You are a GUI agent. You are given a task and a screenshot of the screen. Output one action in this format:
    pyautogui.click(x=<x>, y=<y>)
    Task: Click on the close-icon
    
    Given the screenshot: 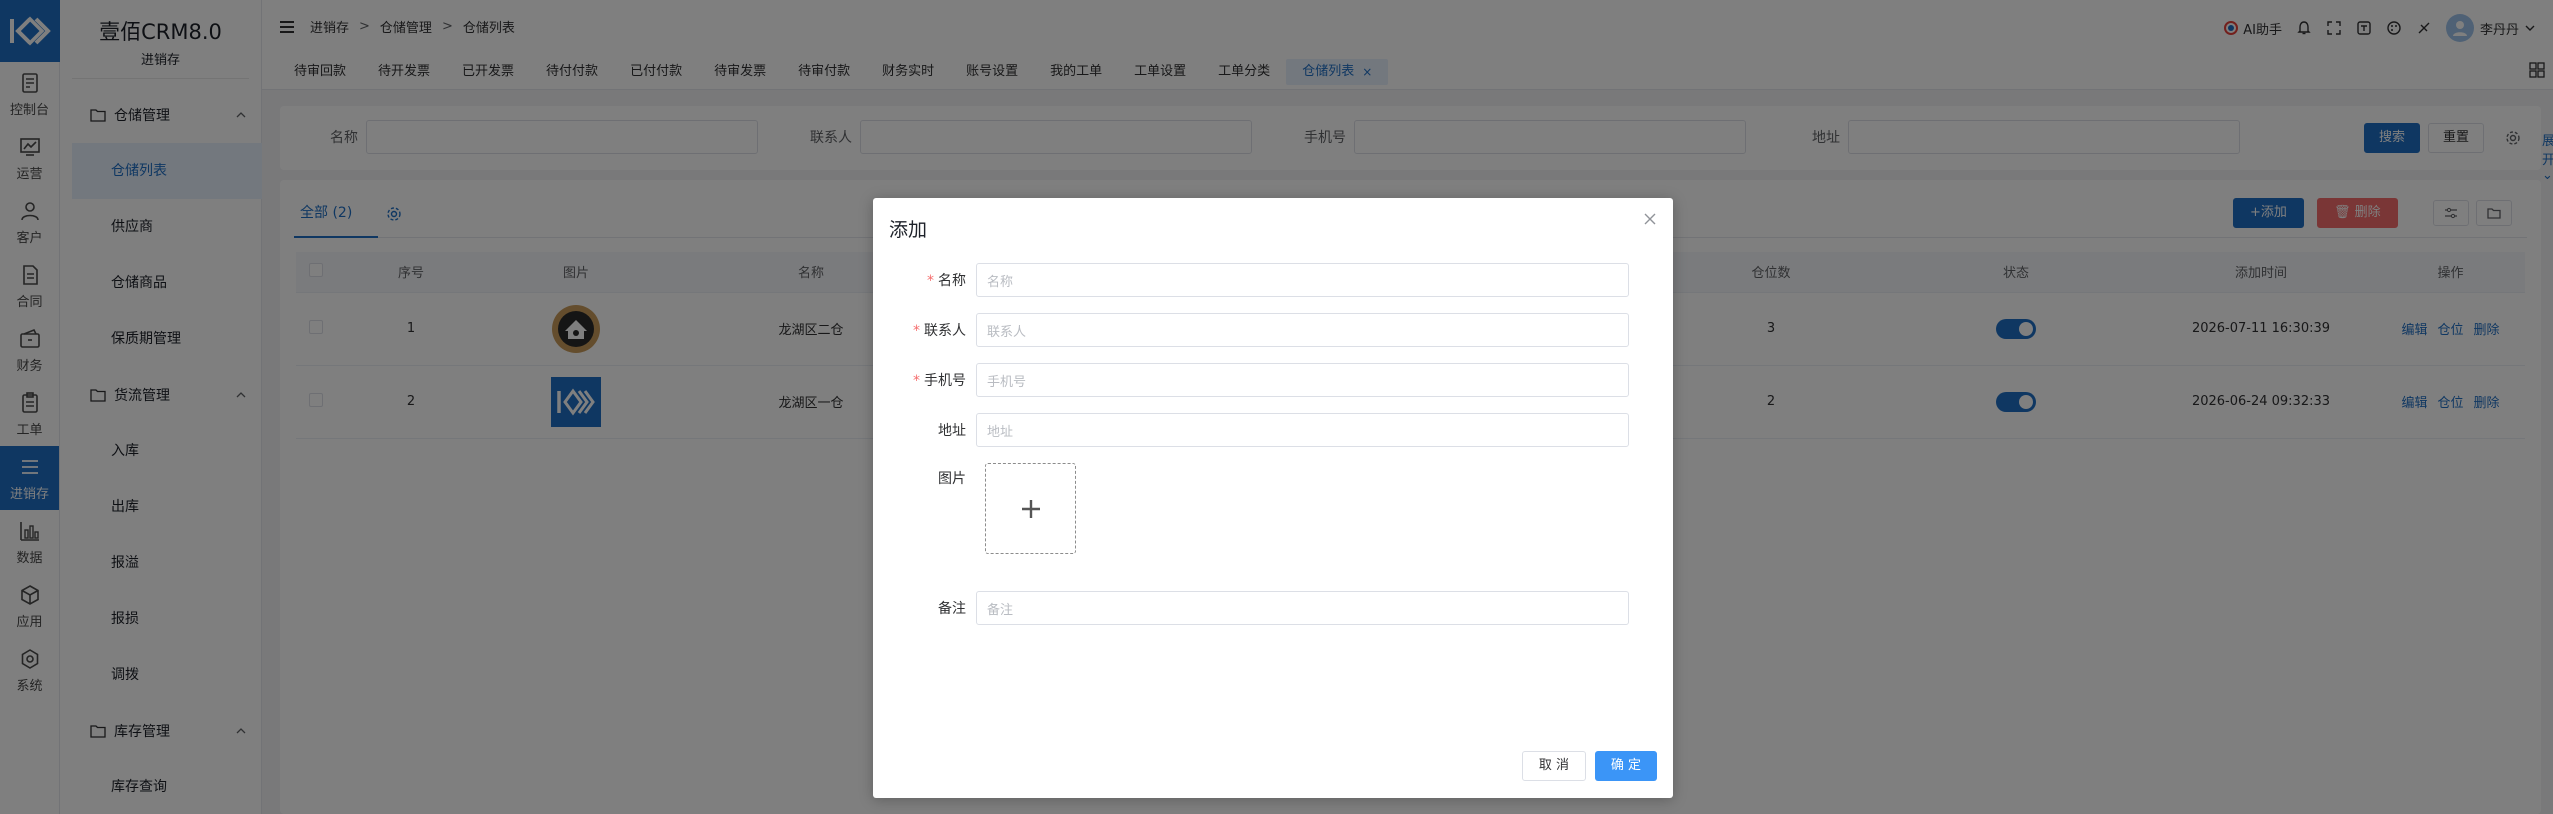 What is the action you would take?
    pyautogui.click(x=1650, y=219)
    